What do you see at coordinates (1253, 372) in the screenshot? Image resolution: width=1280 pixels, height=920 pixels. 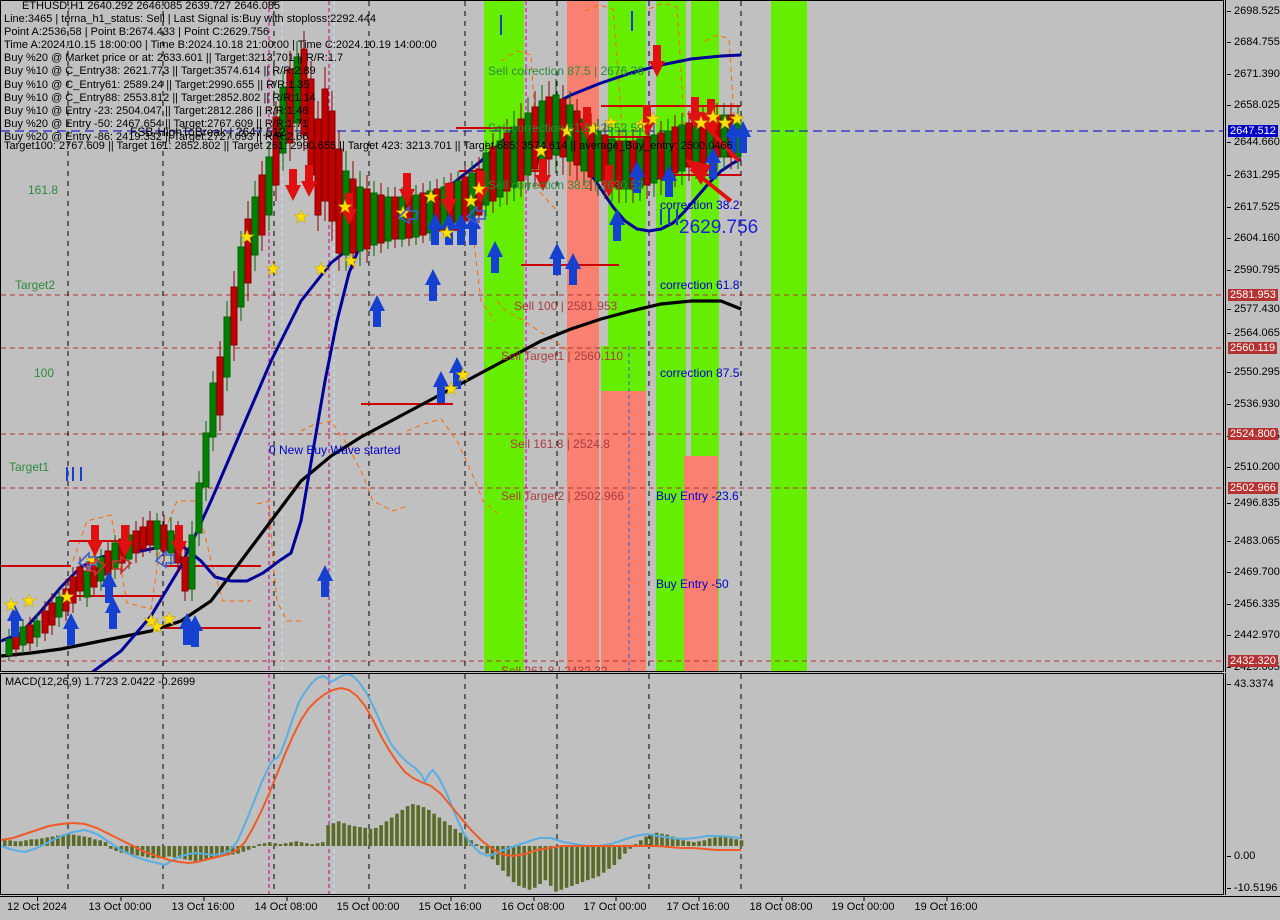 I see `price-tick-11: 2550.295` at bounding box center [1253, 372].